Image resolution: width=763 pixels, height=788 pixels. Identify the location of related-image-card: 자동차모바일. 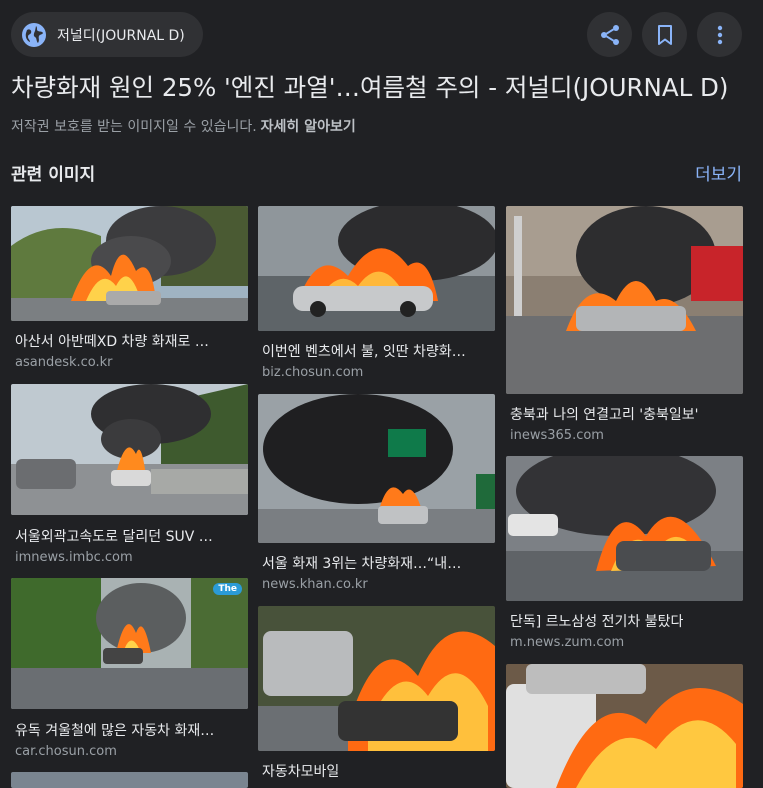
(376, 697).